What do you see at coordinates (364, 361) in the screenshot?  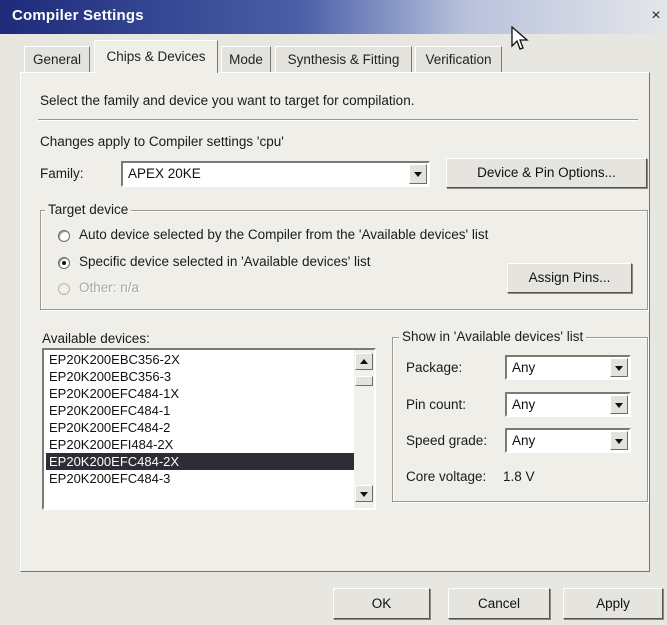 I see `scroll-up-icon` at bounding box center [364, 361].